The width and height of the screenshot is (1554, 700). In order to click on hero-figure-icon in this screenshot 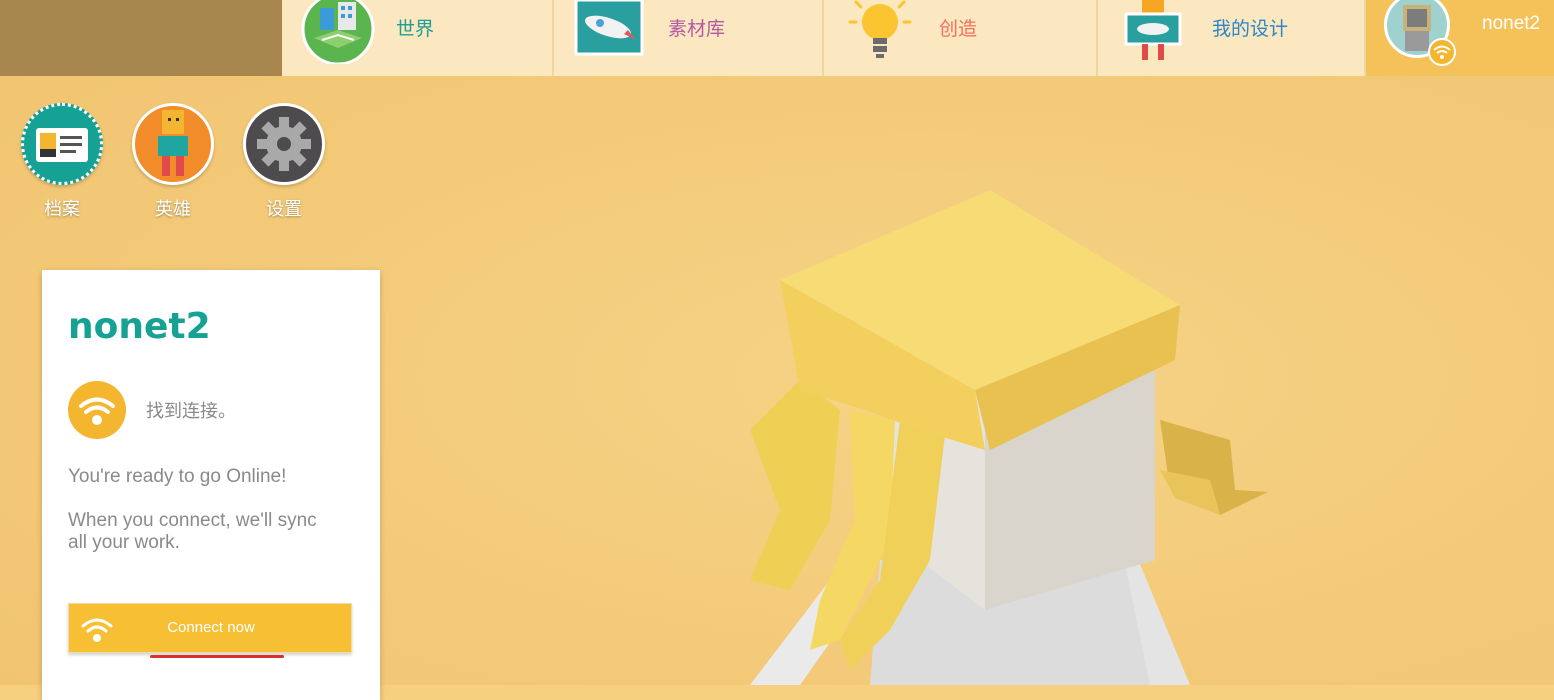, I will do `click(173, 143)`.